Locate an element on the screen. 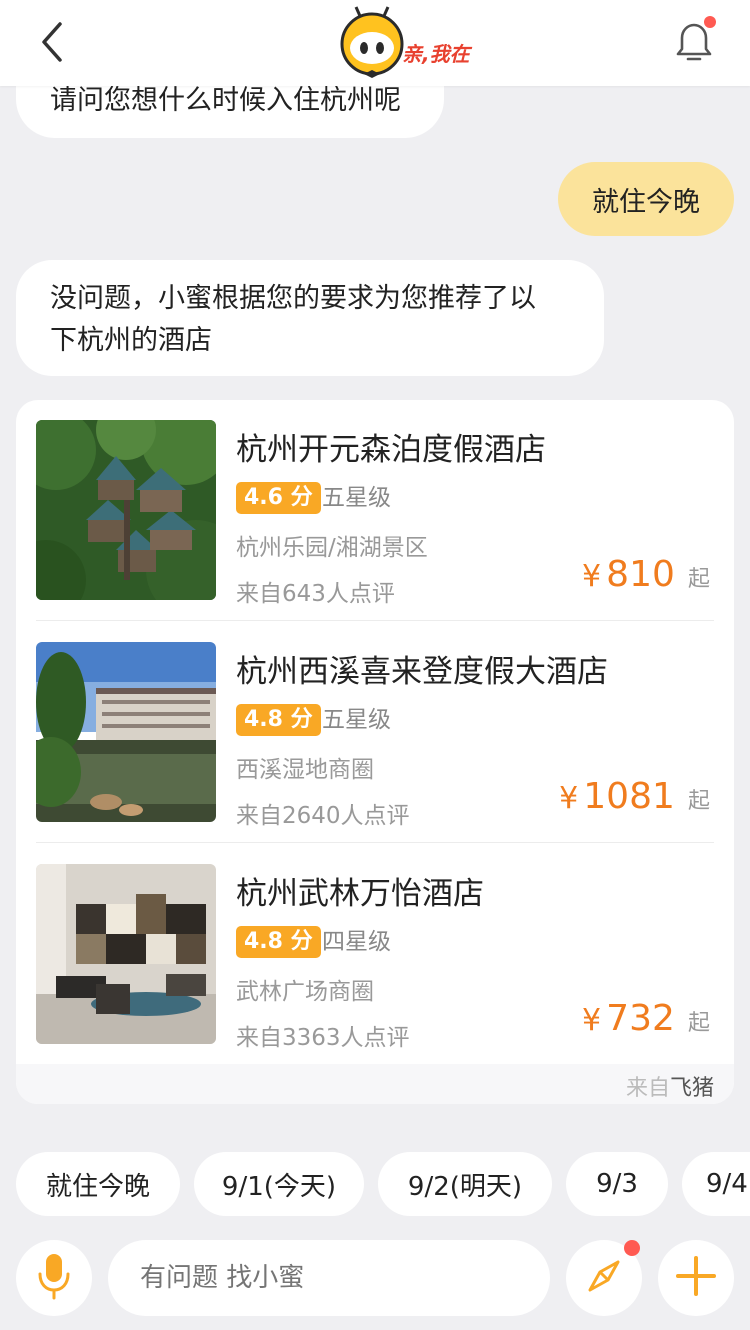 The height and width of the screenshot is (1330, 750). source-prefix: 来自 is located at coordinates (647, 1088).